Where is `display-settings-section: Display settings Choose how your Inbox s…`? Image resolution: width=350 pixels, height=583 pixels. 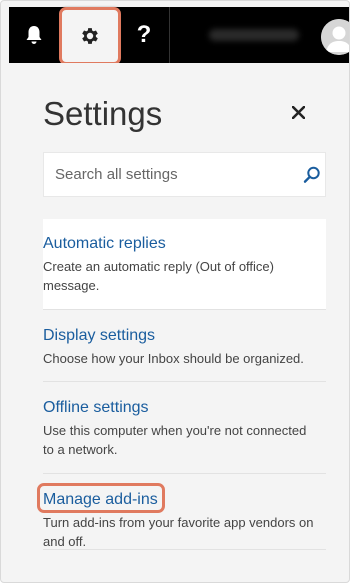
display-settings-section: Display settings Choose how your Inbox s… is located at coordinates (184, 355).